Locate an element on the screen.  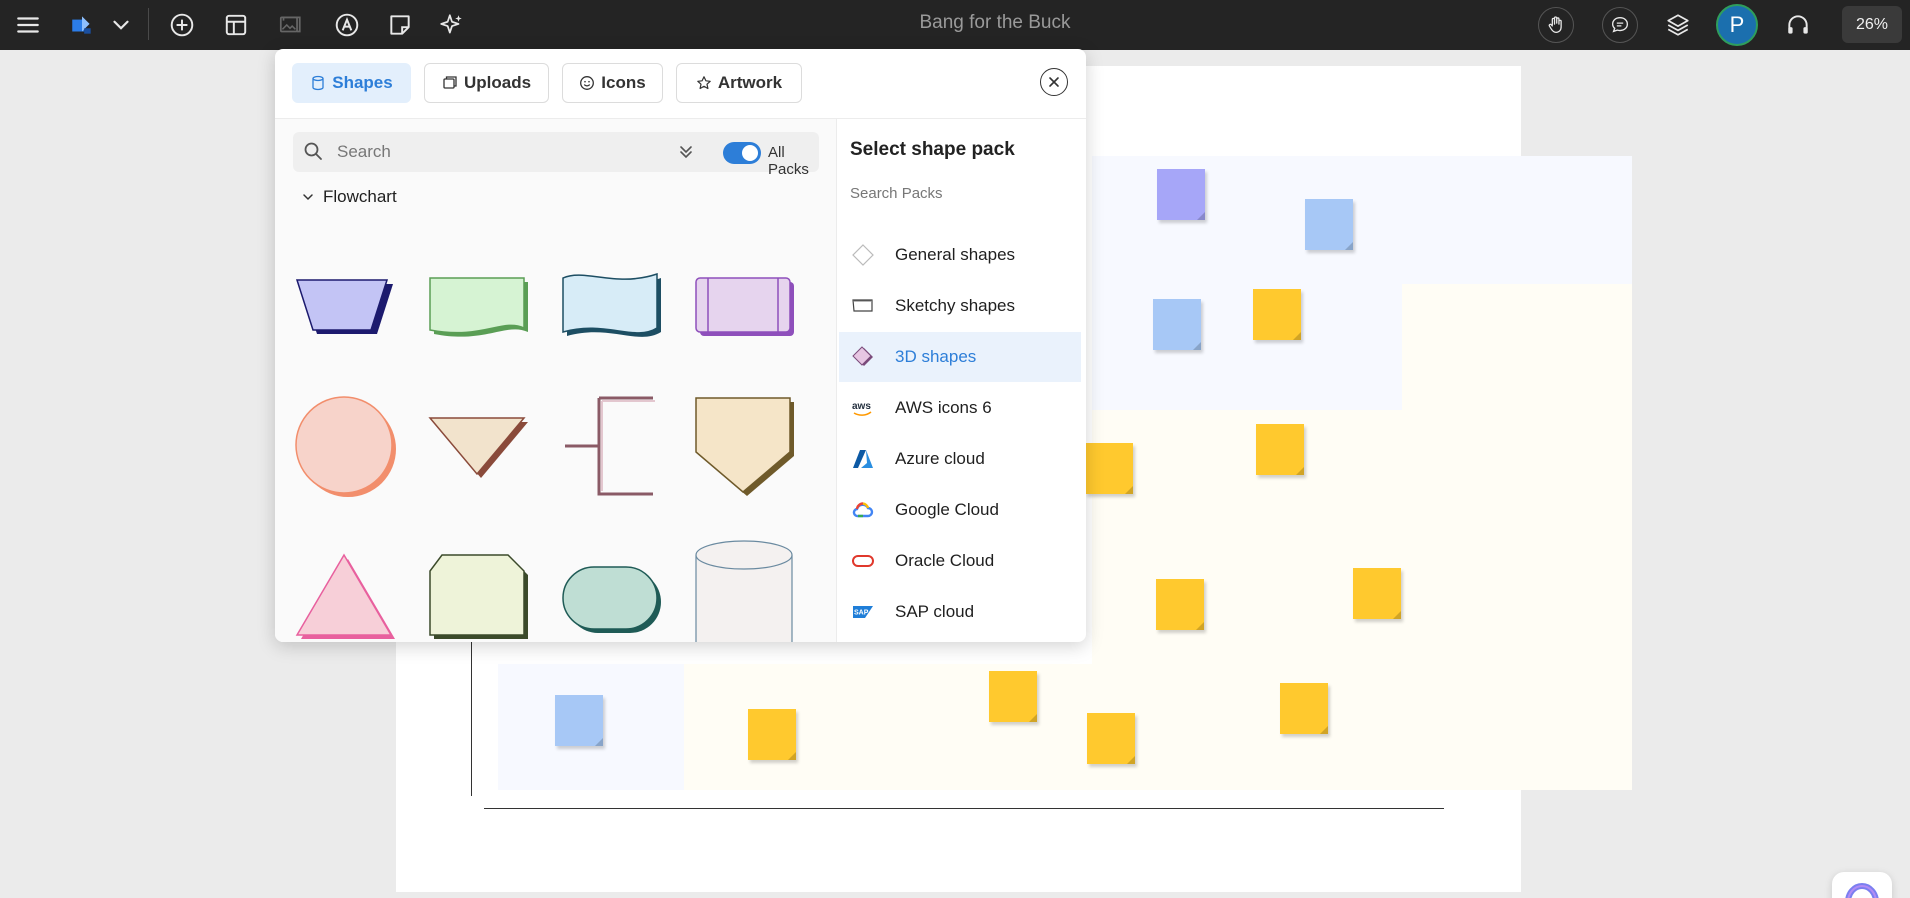
shape-search-box: All Packs is located at coordinates (556, 155).